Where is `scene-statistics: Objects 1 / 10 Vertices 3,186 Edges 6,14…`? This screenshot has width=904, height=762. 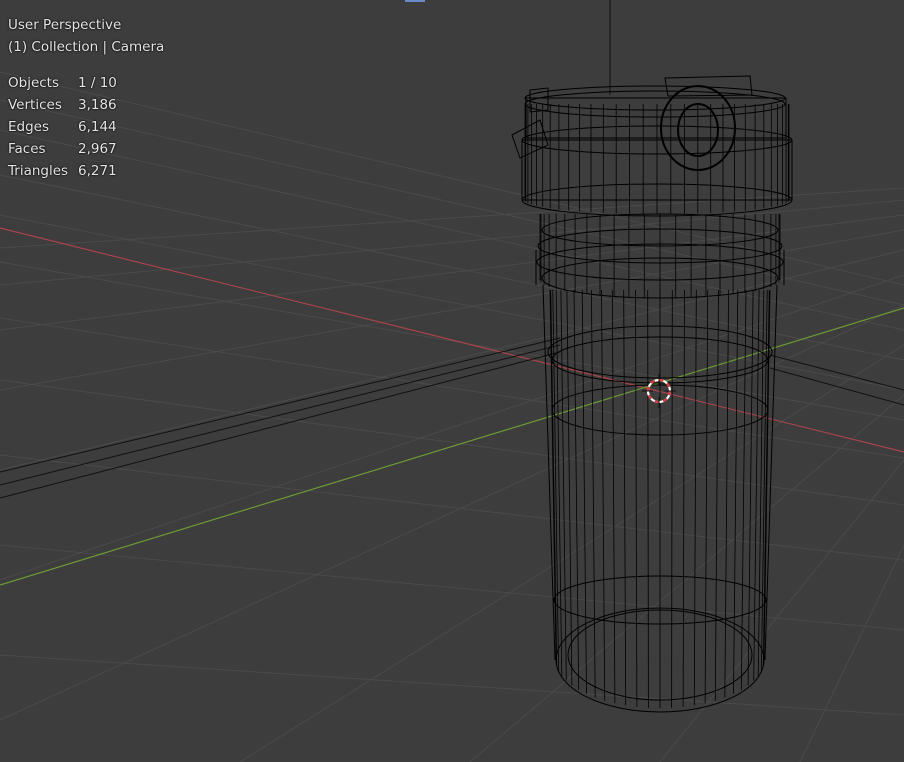 scene-statistics: Objects 1 / 10 Vertices 3,186 Edges 6,14… is located at coordinates (86, 127).